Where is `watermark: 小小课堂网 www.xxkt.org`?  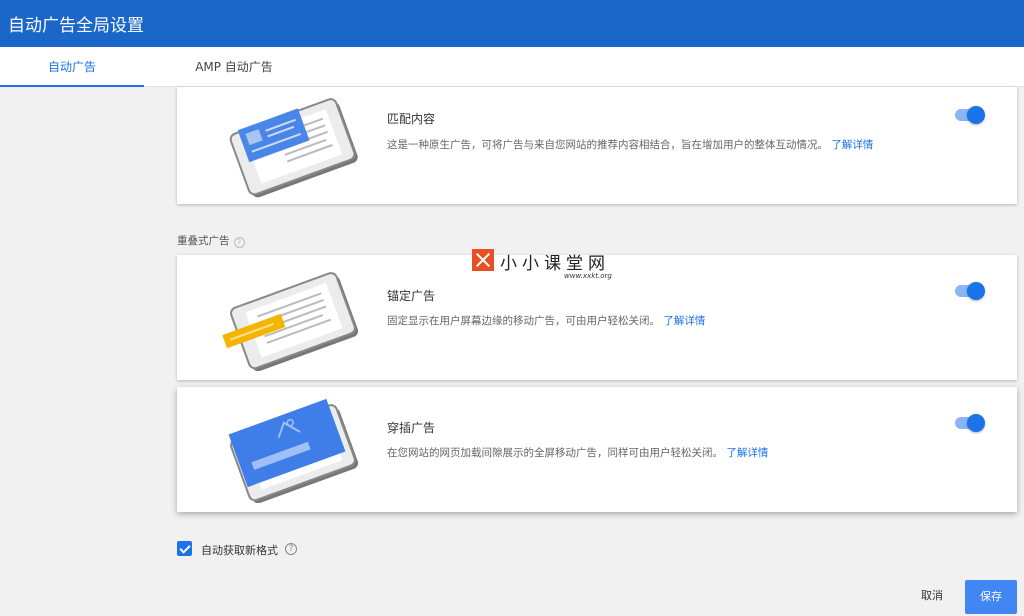
watermark: 小小课堂网 www.xxkt.org is located at coordinates (547, 267).